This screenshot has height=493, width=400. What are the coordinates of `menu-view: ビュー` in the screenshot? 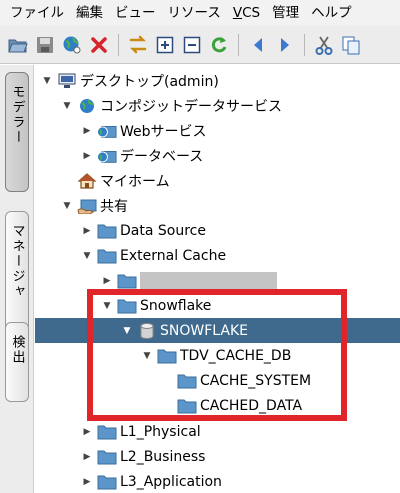 It's located at (135, 13).